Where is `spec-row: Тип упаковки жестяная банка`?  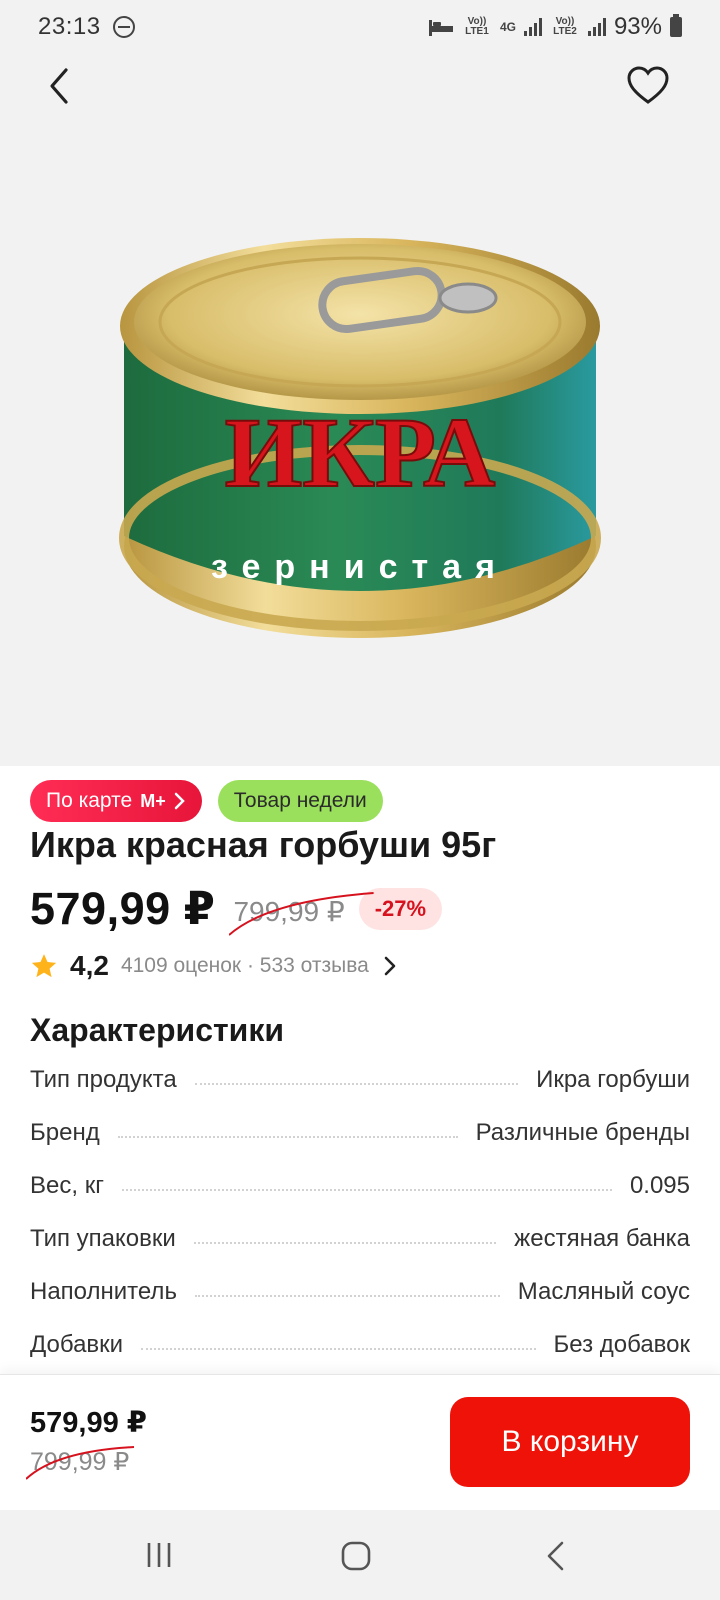
spec-row: Тип упаковки жестяная банка is located at coordinates (360, 1251).